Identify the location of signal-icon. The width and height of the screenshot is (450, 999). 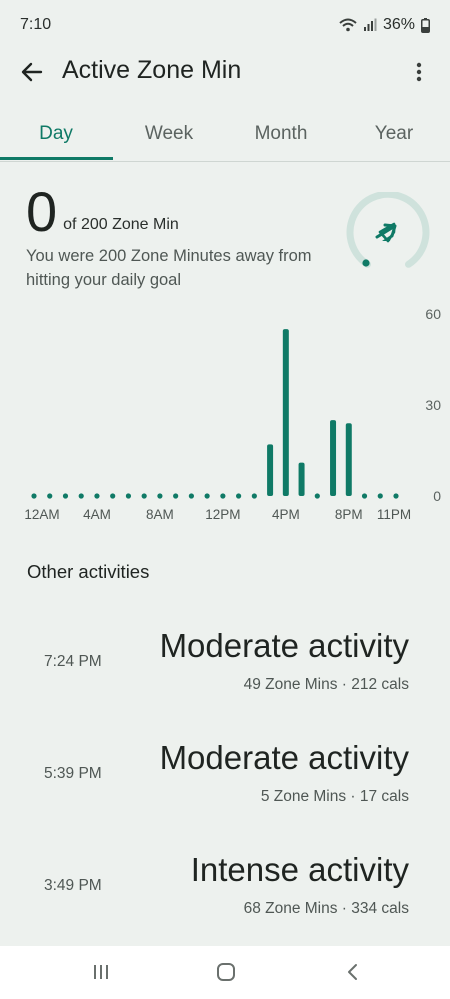
(370, 25).